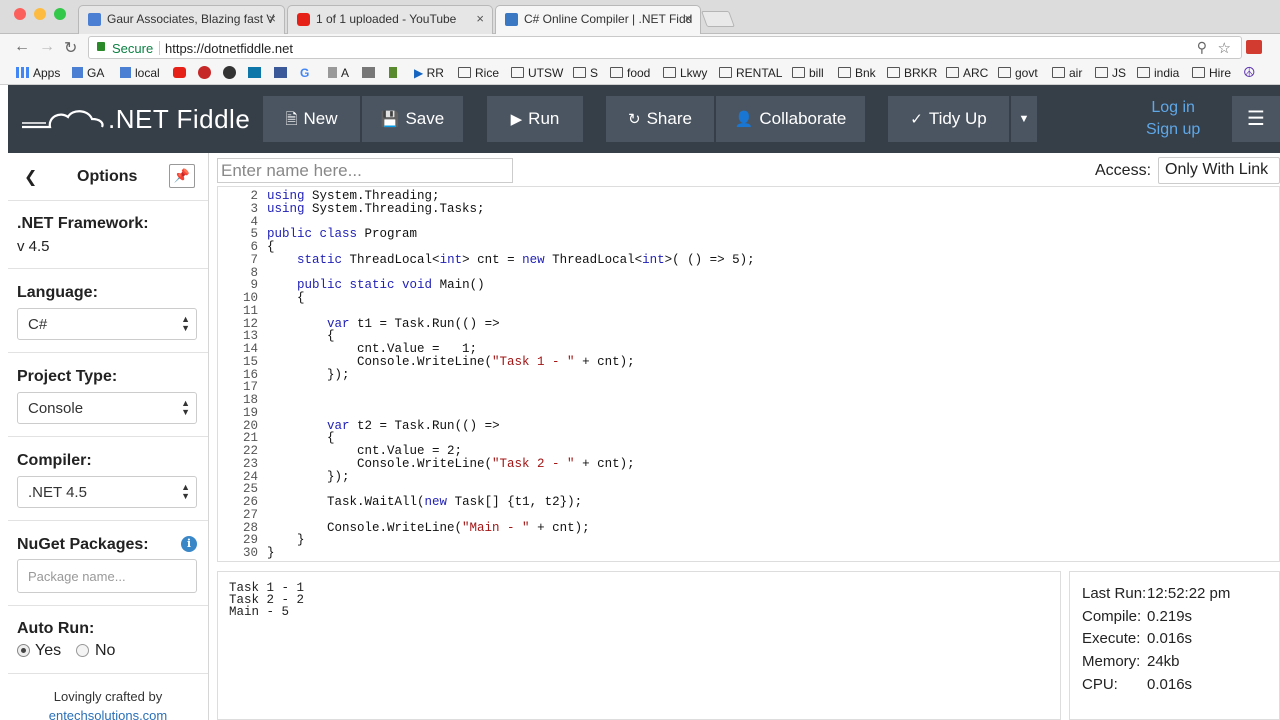  I want to click on code-line: 29 }, so click(748, 540).